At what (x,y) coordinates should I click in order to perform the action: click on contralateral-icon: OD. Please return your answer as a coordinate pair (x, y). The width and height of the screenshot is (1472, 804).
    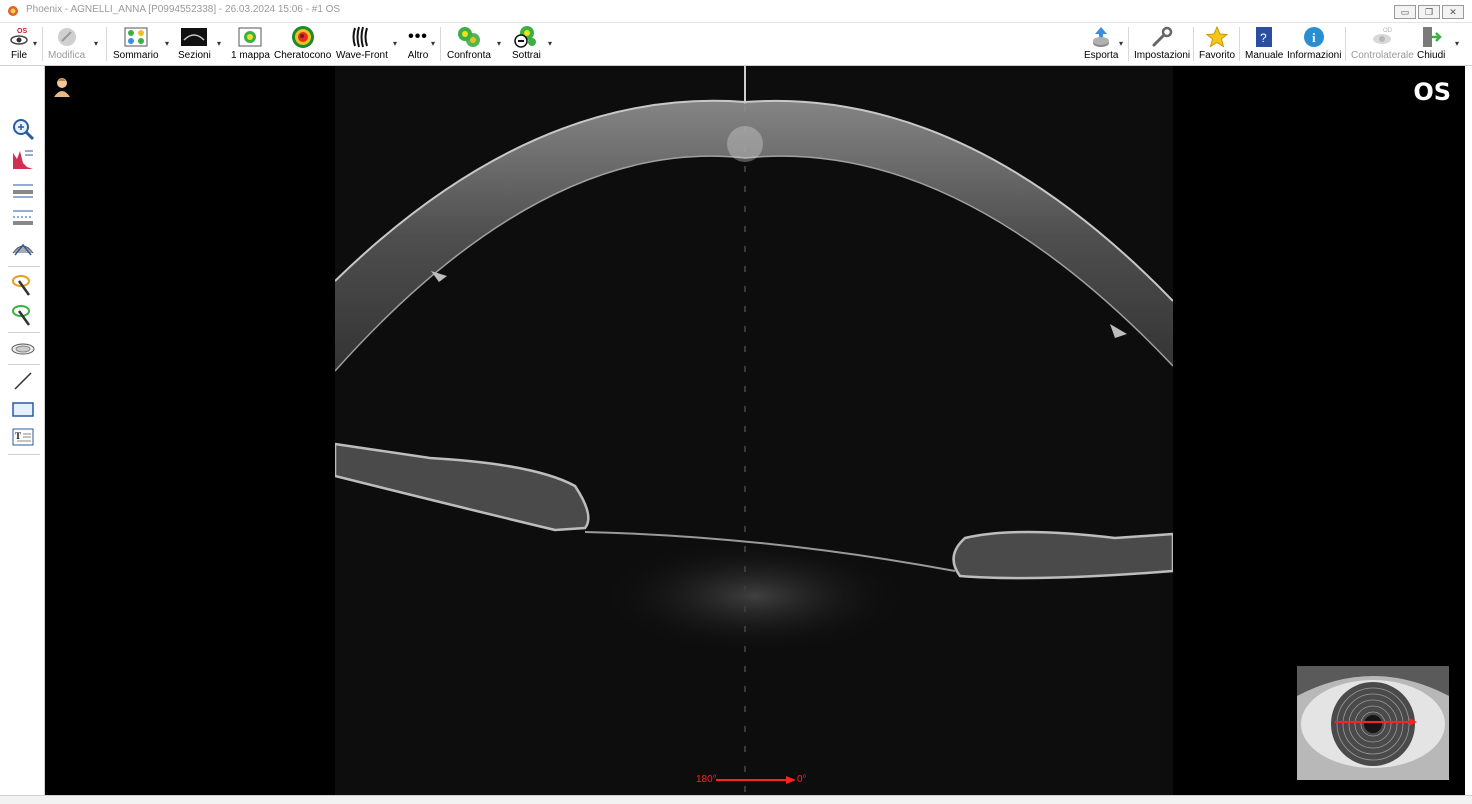
    Looking at the image, I should click on (1383, 36).